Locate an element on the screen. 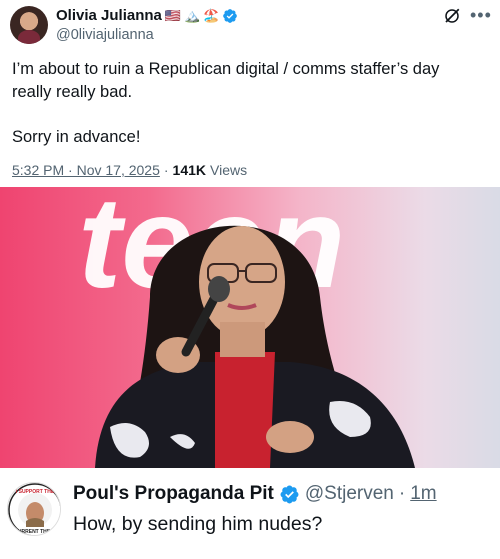  flag-emoji: 🇺🇸 is located at coordinates (173, 15).